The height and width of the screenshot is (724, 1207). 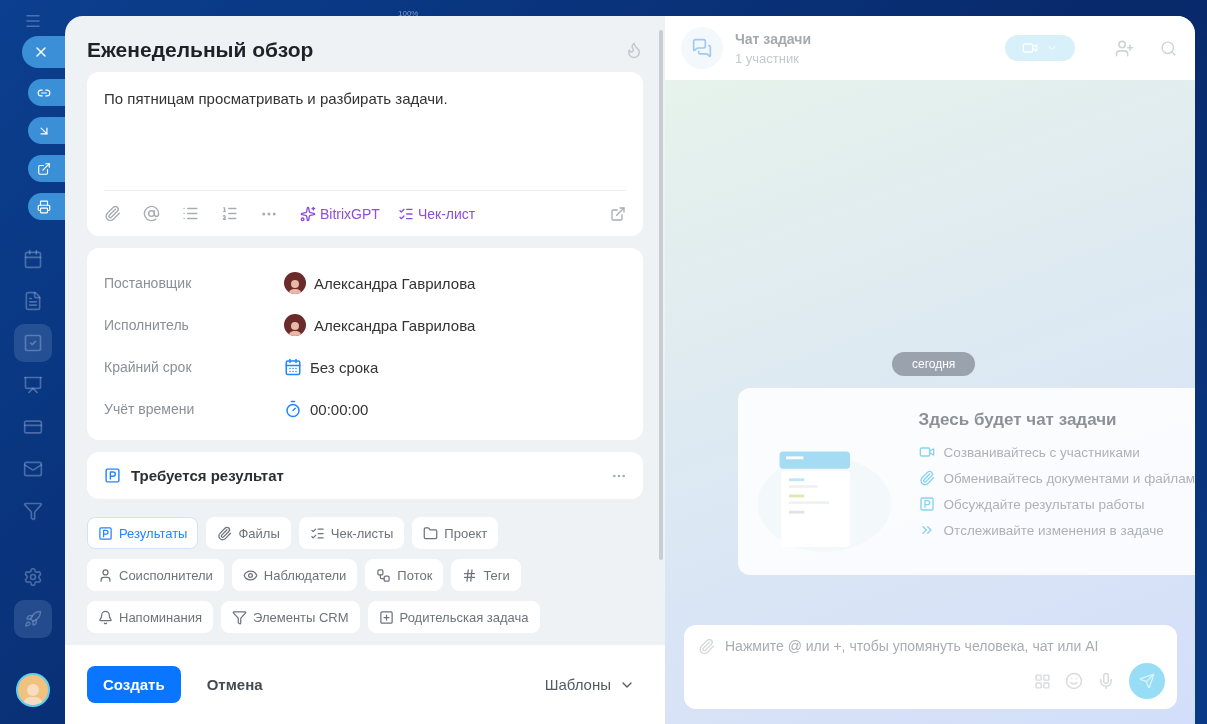 What do you see at coordinates (1106, 681) in the screenshot?
I see `microphone-icon` at bounding box center [1106, 681].